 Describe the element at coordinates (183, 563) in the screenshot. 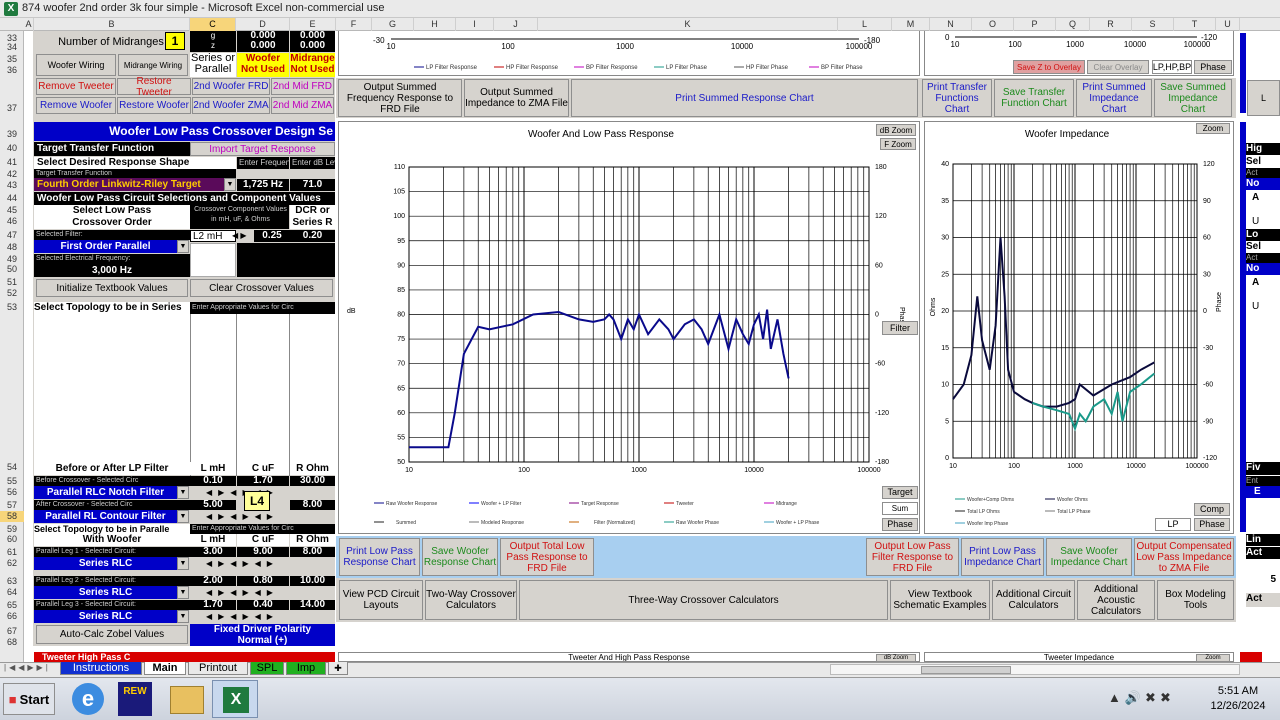

I see `leg1-dropdown-icon: ▼` at that location.